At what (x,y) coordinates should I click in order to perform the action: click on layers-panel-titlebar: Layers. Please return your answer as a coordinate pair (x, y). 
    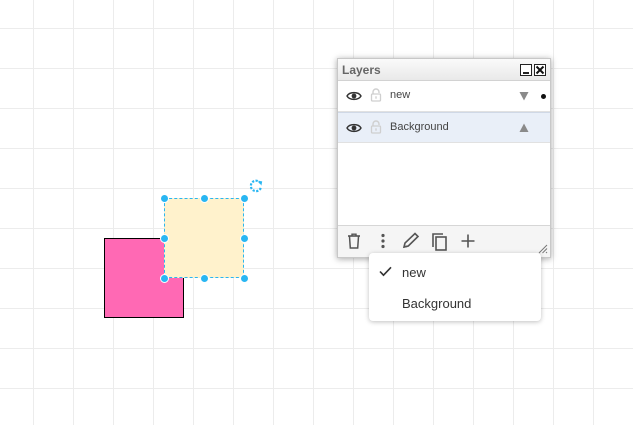
    Looking at the image, I should click on (444, 70).